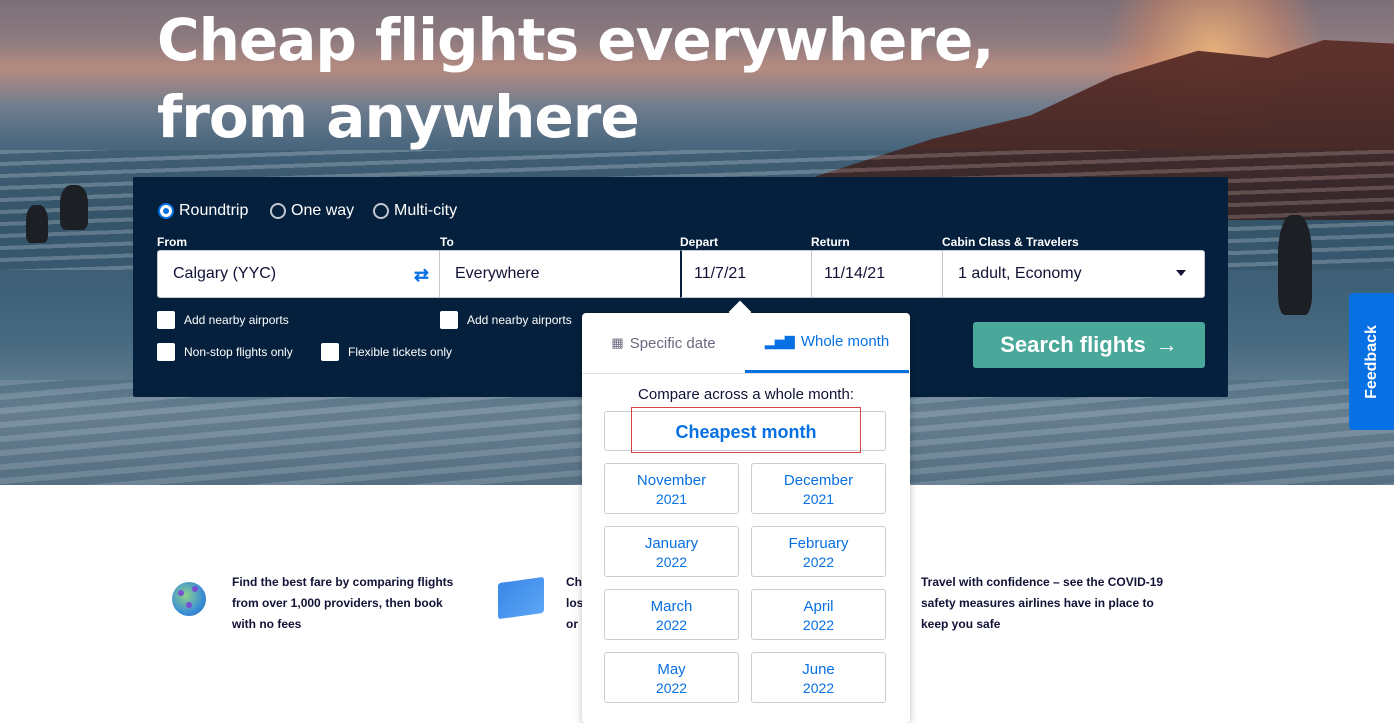 The image size is (1394, 723). Describe the element at coordinates (560, 274) in the screenshot. I see `to-field: Everywhere` at that location.